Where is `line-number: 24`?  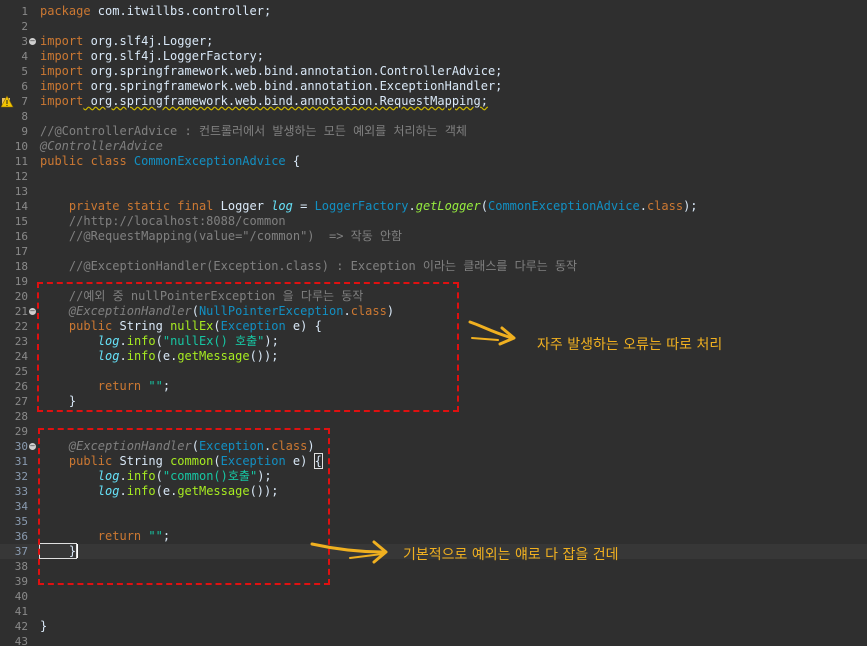 line-number: 24 is located at coordinates (21, 356).